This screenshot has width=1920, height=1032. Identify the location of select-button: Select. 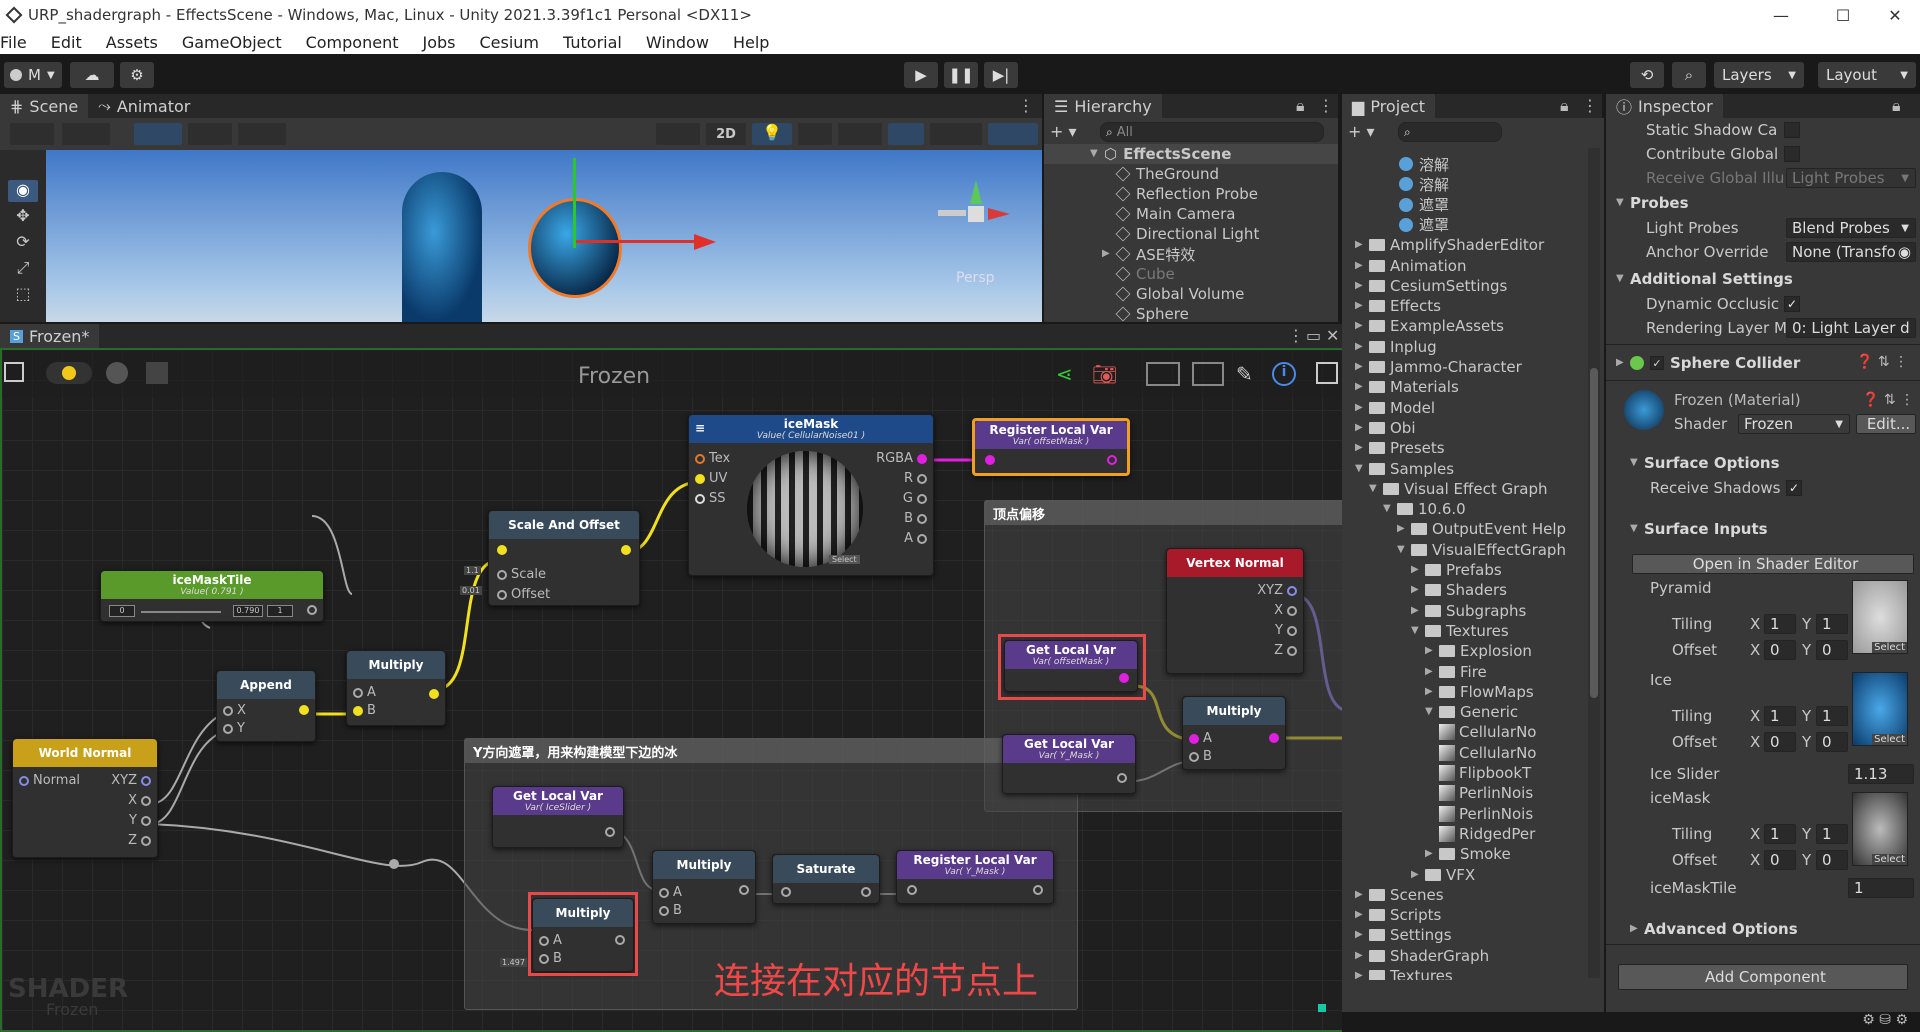
(844, 559).